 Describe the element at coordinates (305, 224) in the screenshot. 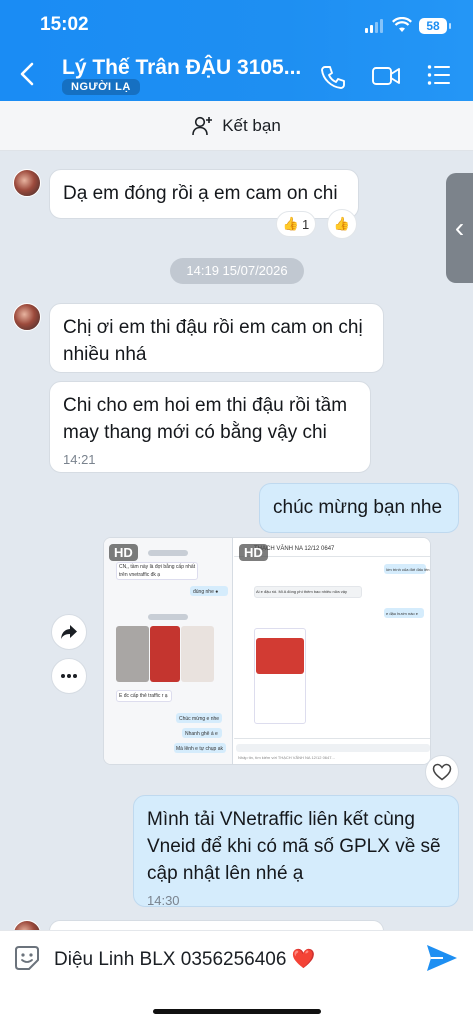

I see `reaction-count: 1` at that location.